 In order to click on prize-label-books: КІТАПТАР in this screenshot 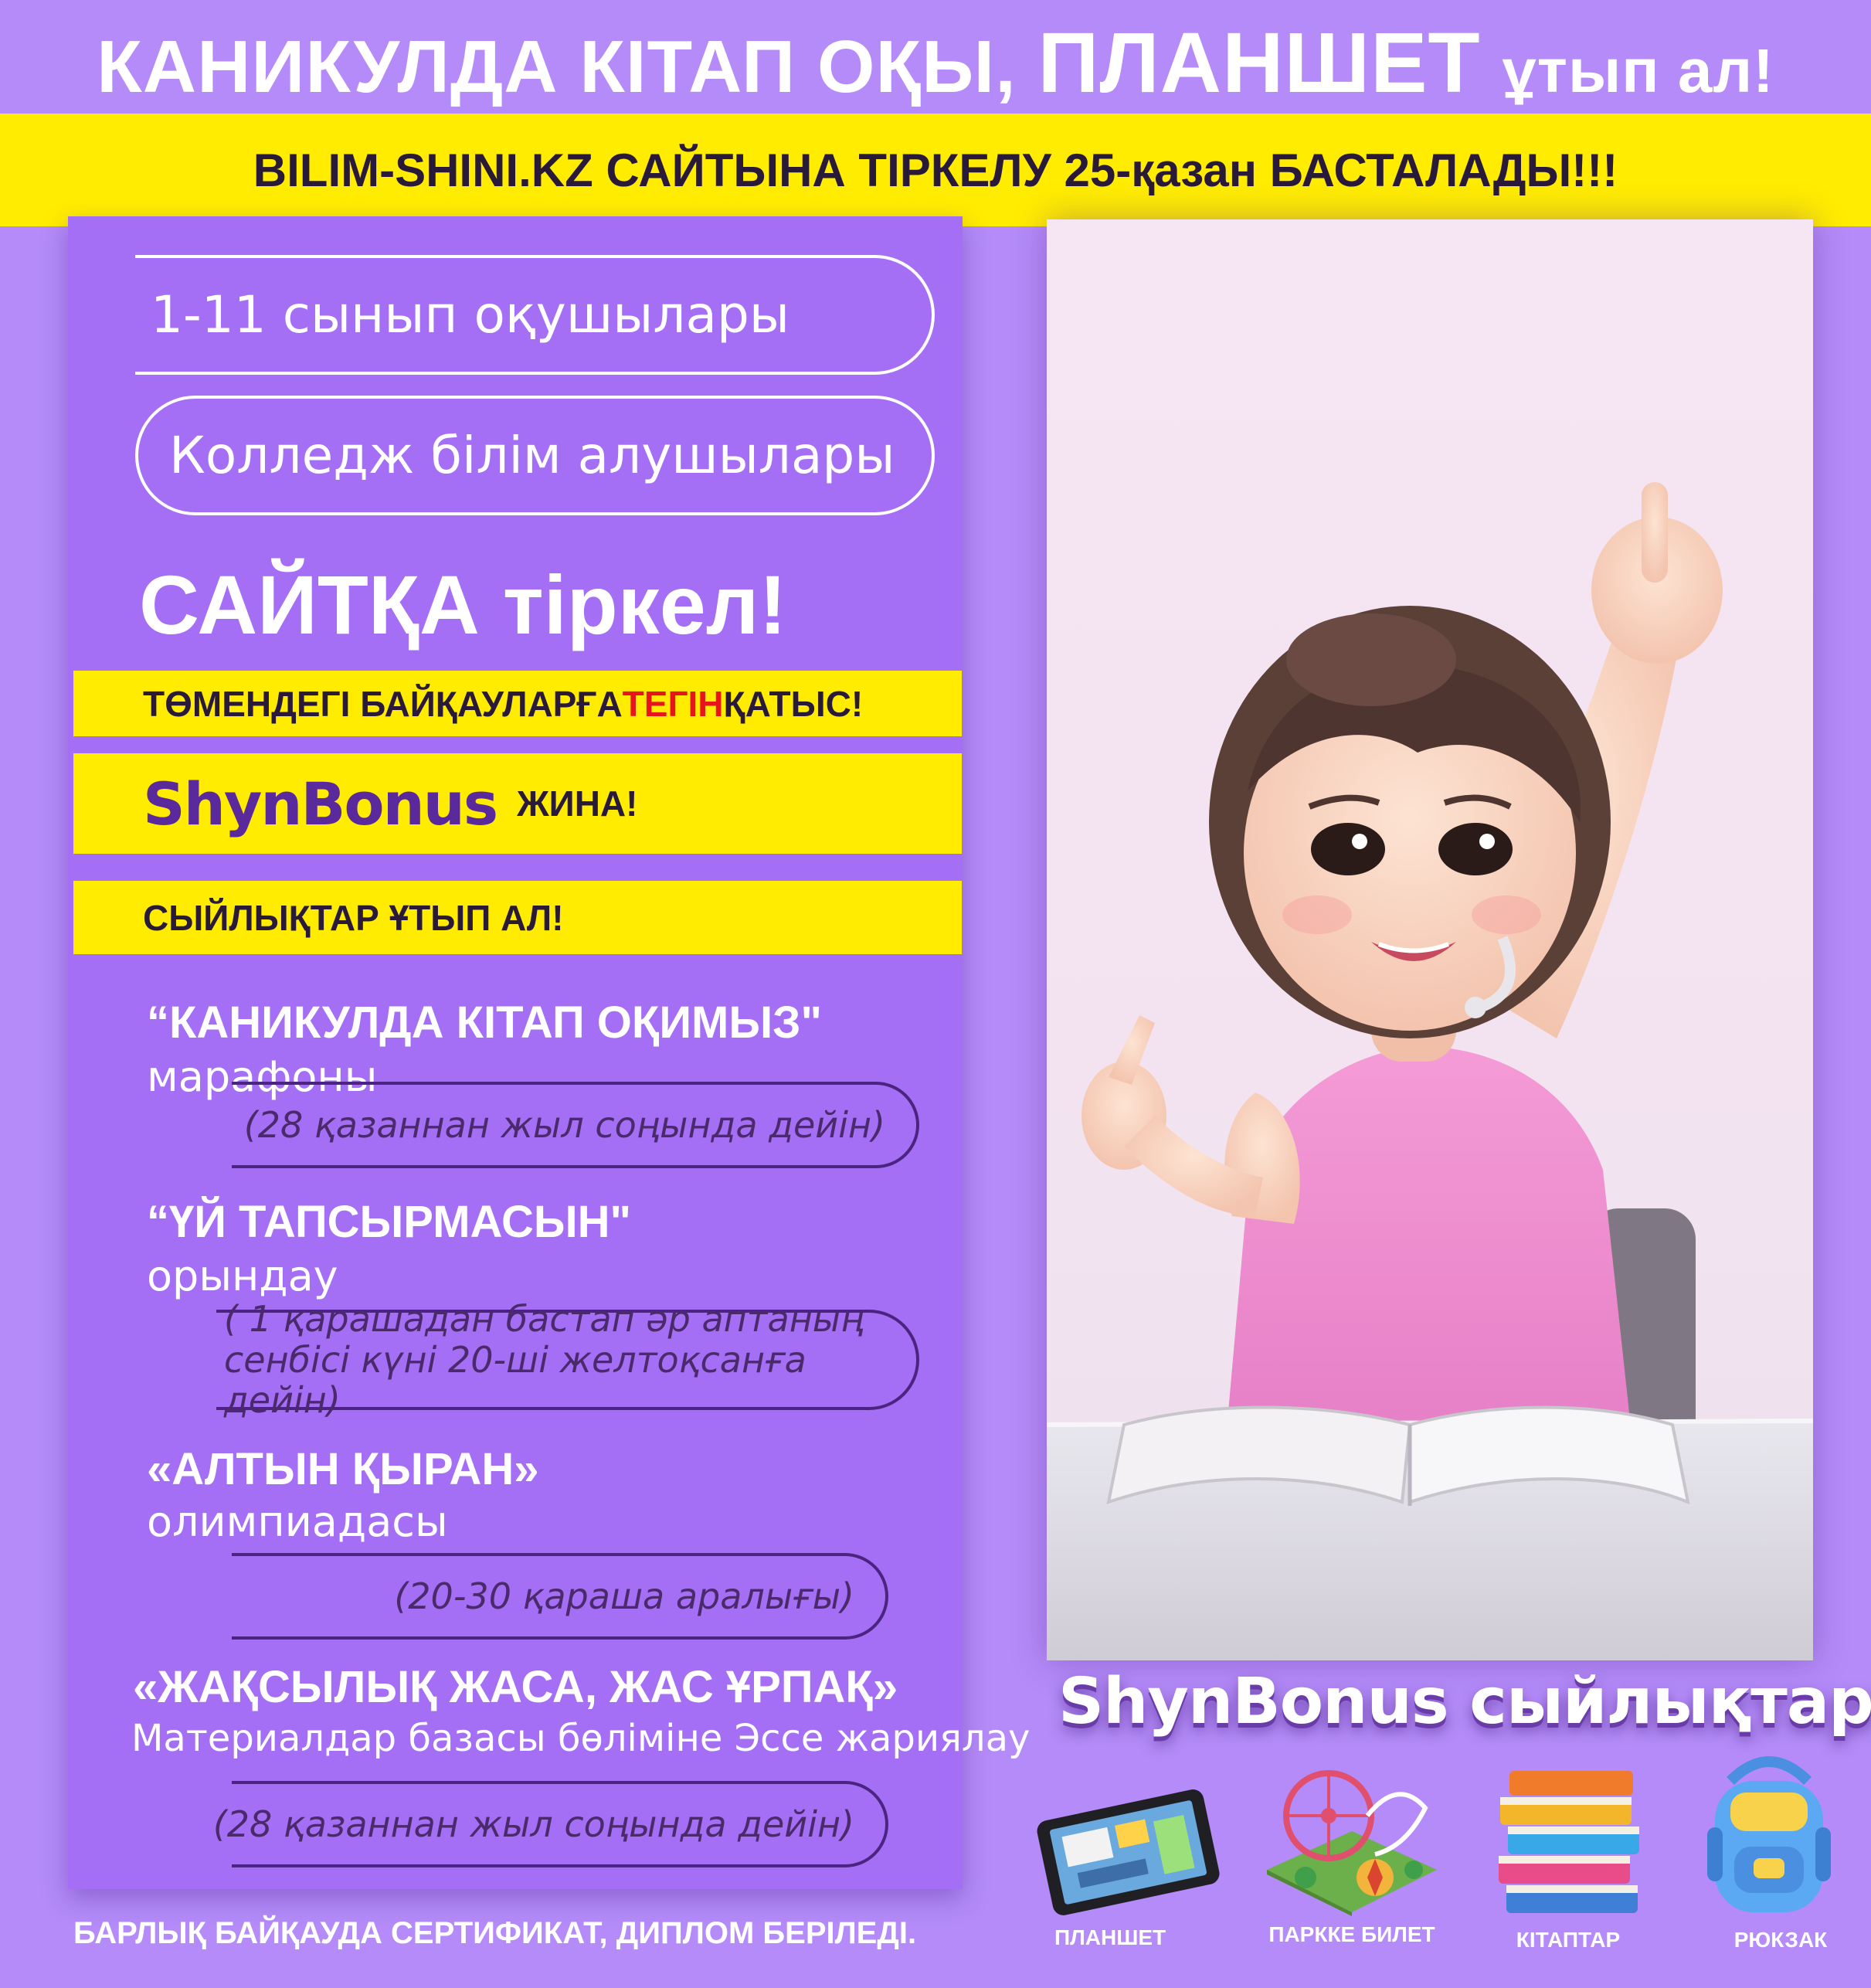, I will do `click(1569, 1940)`.